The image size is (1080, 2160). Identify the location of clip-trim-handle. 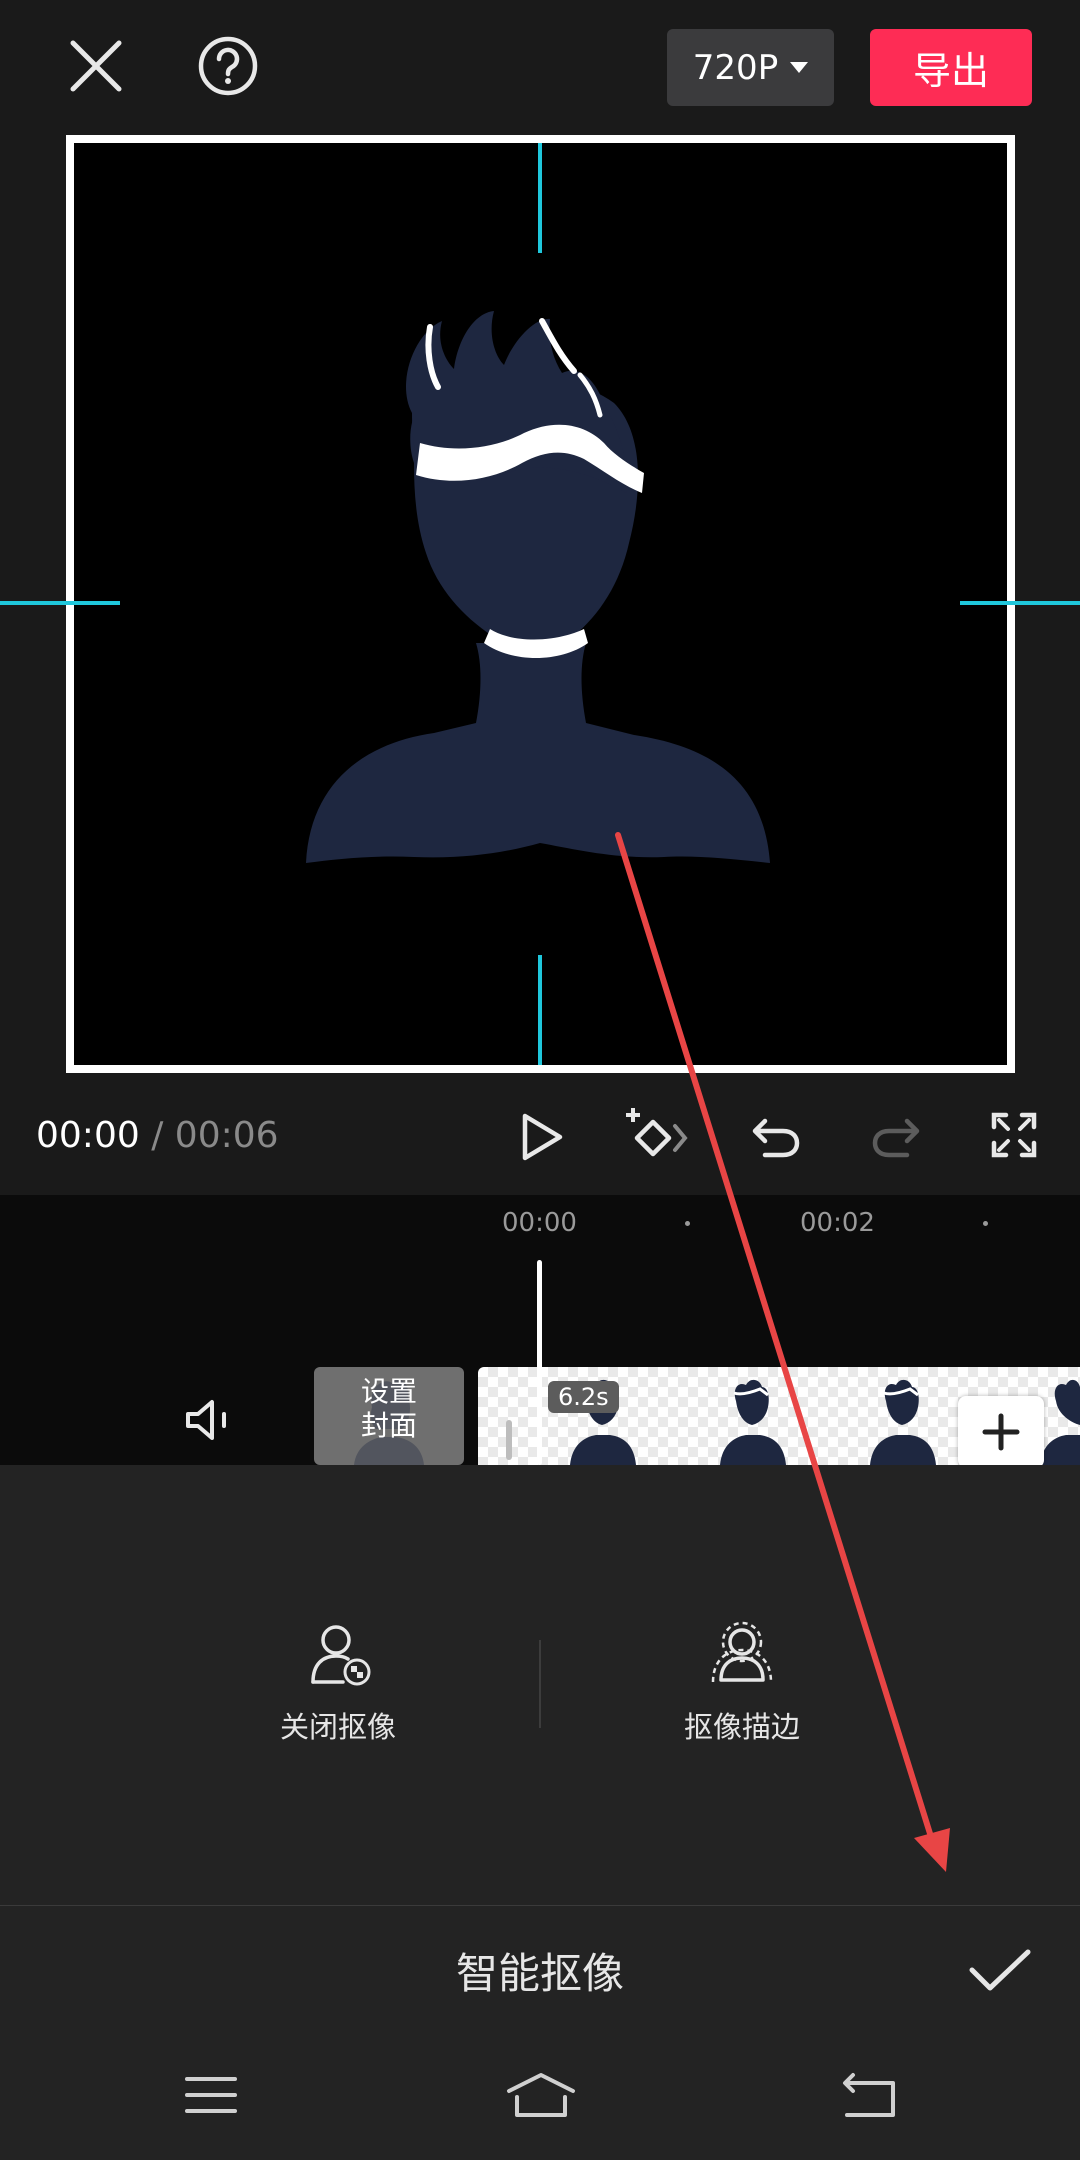
(509, 1440).